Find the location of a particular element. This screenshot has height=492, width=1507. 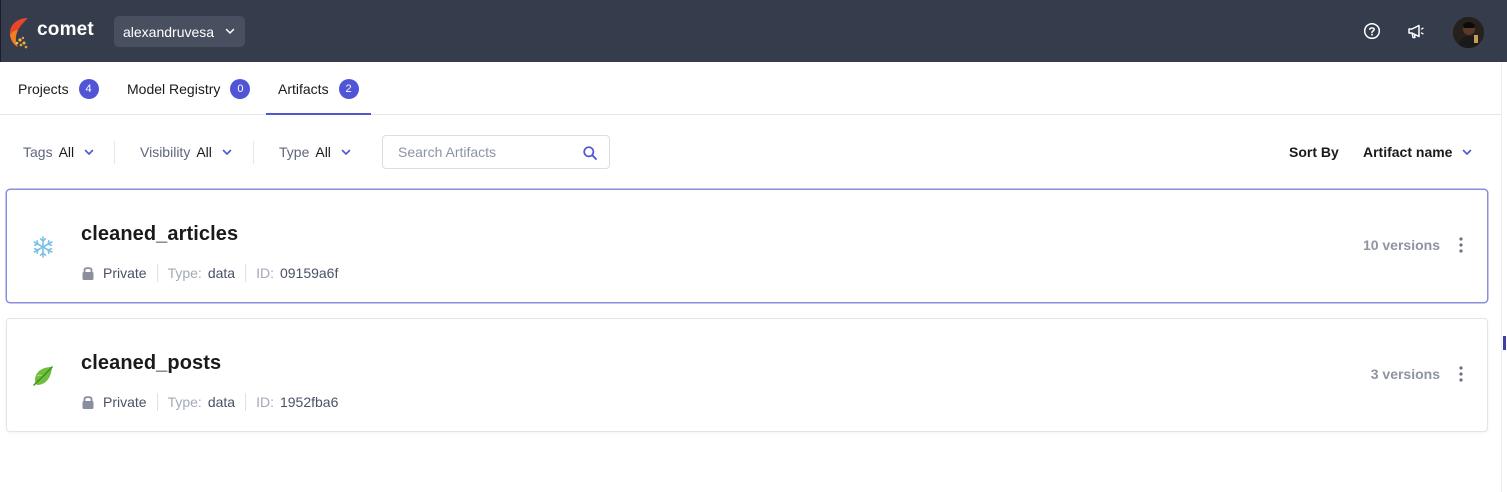

visibility-filter: Visibility All is located at coordinates (186, 152).